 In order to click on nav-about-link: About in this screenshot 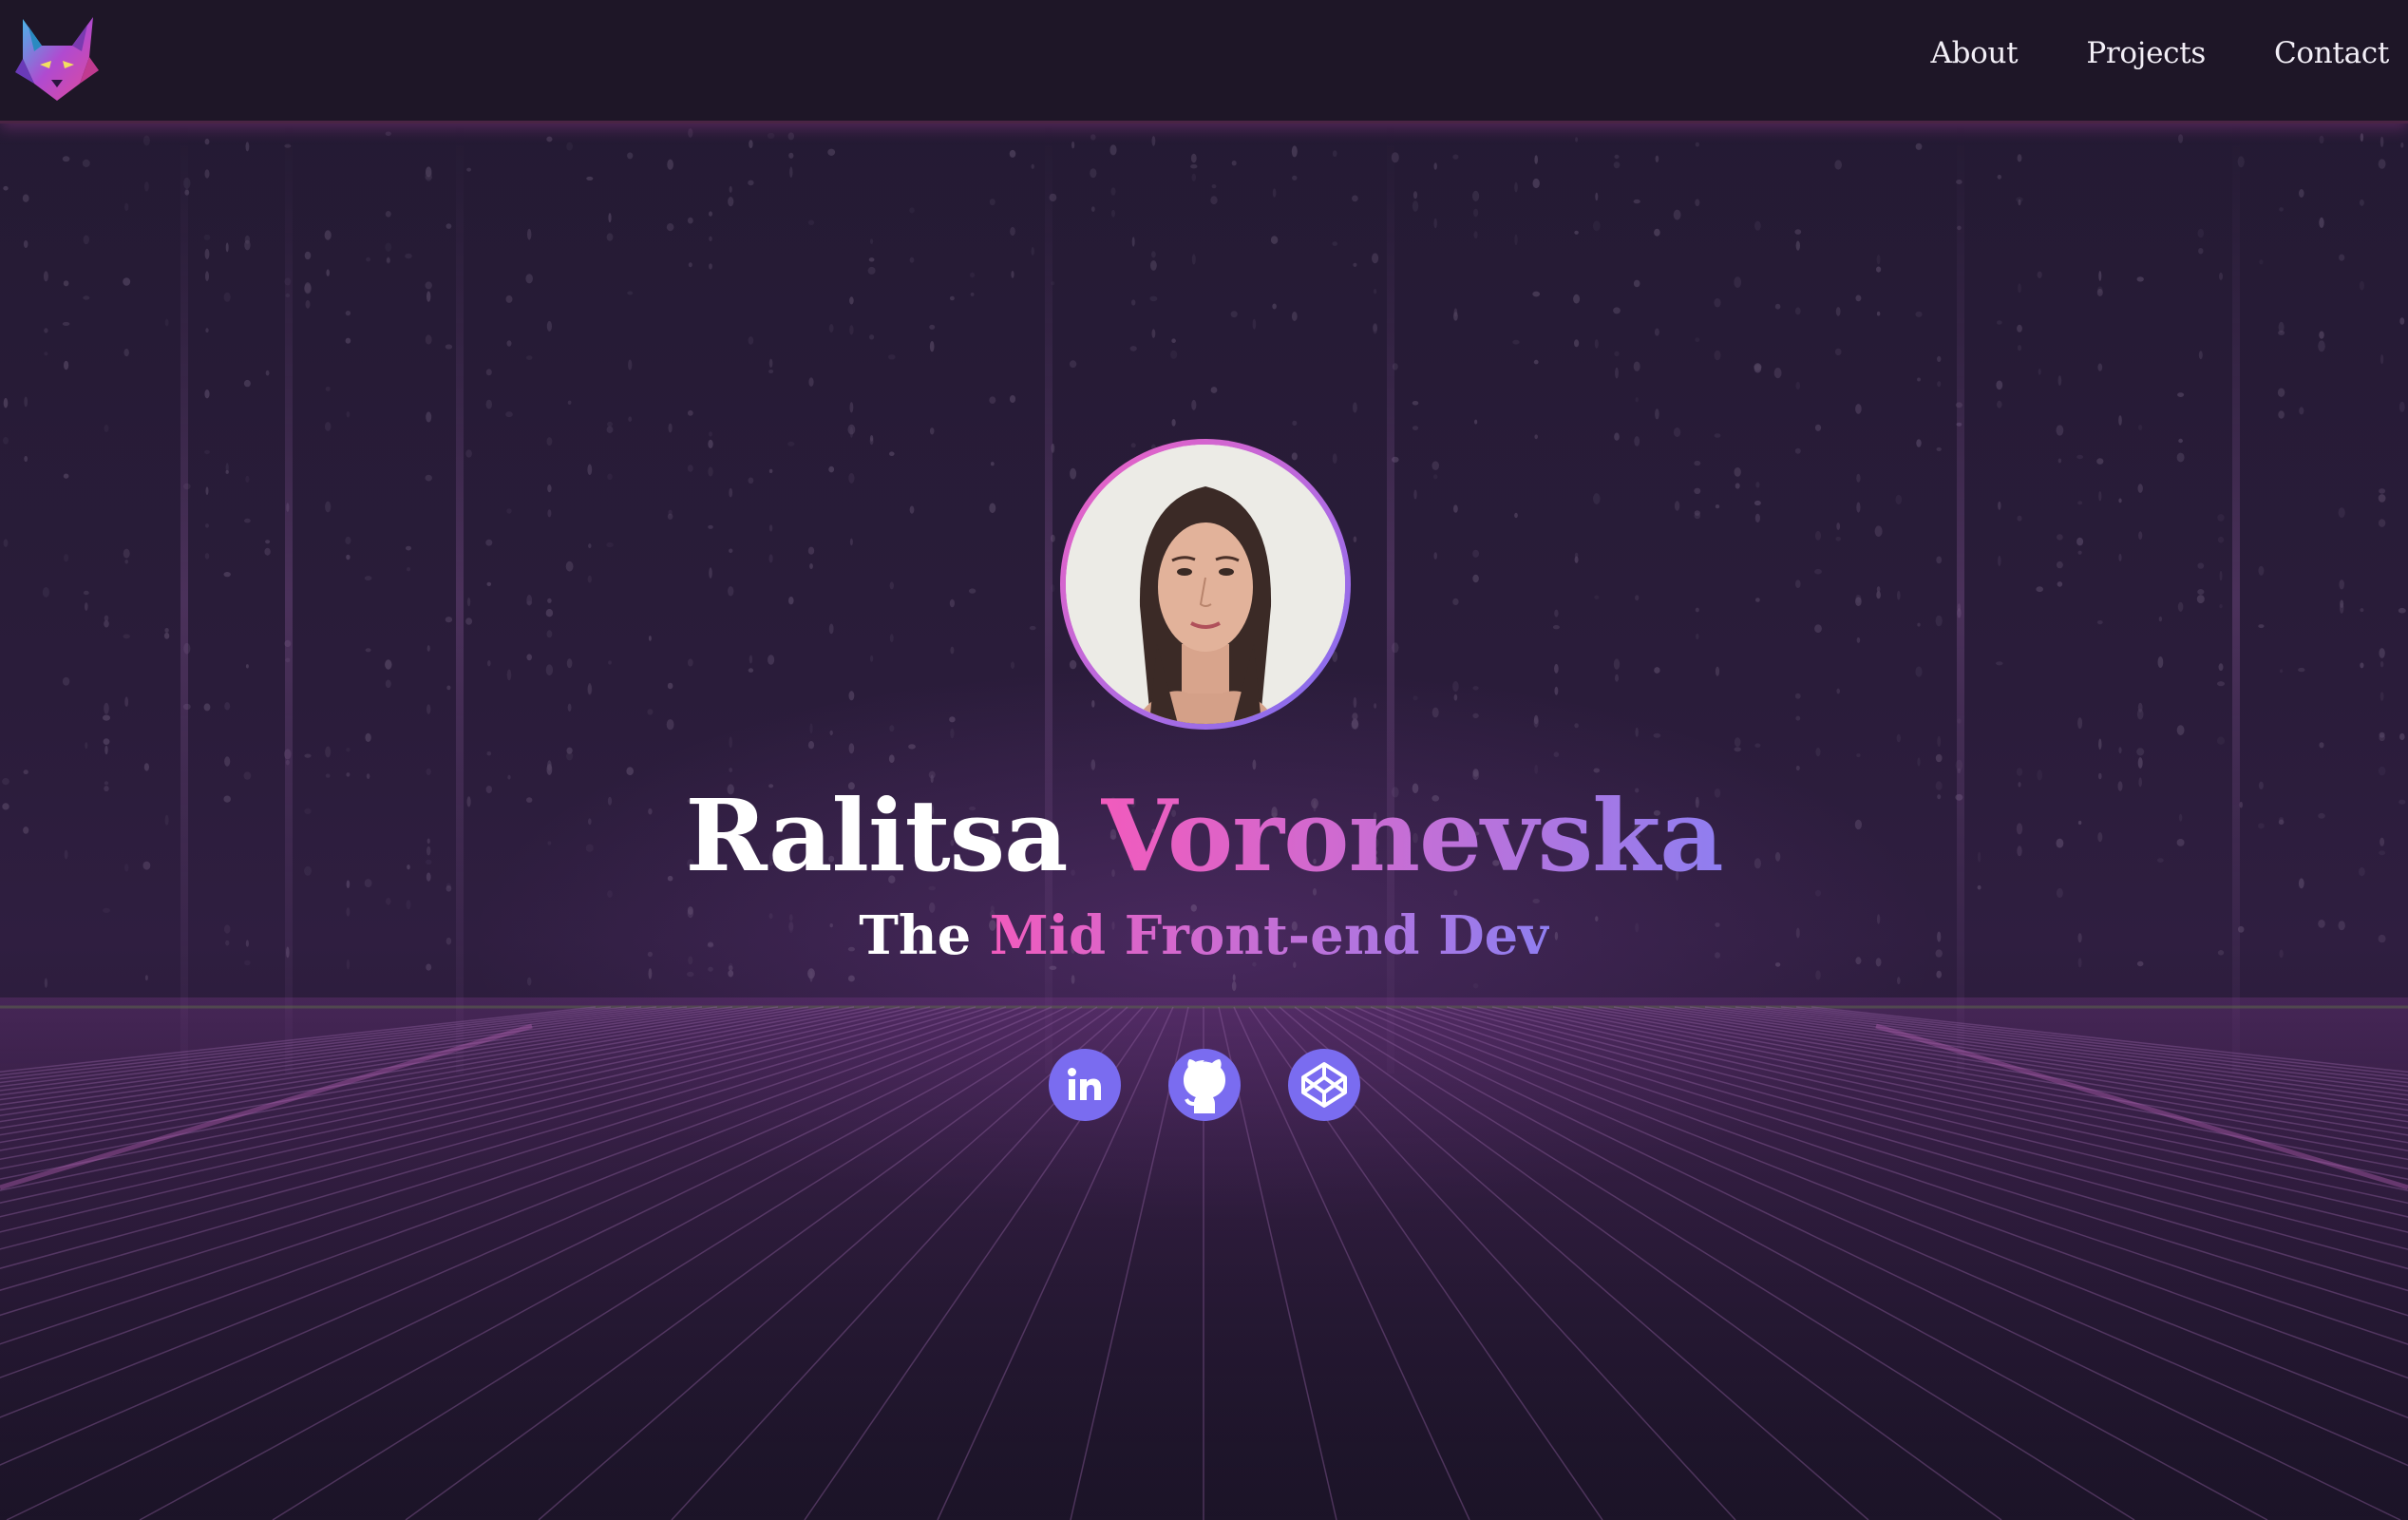, I will do `click(1975, 53)`.